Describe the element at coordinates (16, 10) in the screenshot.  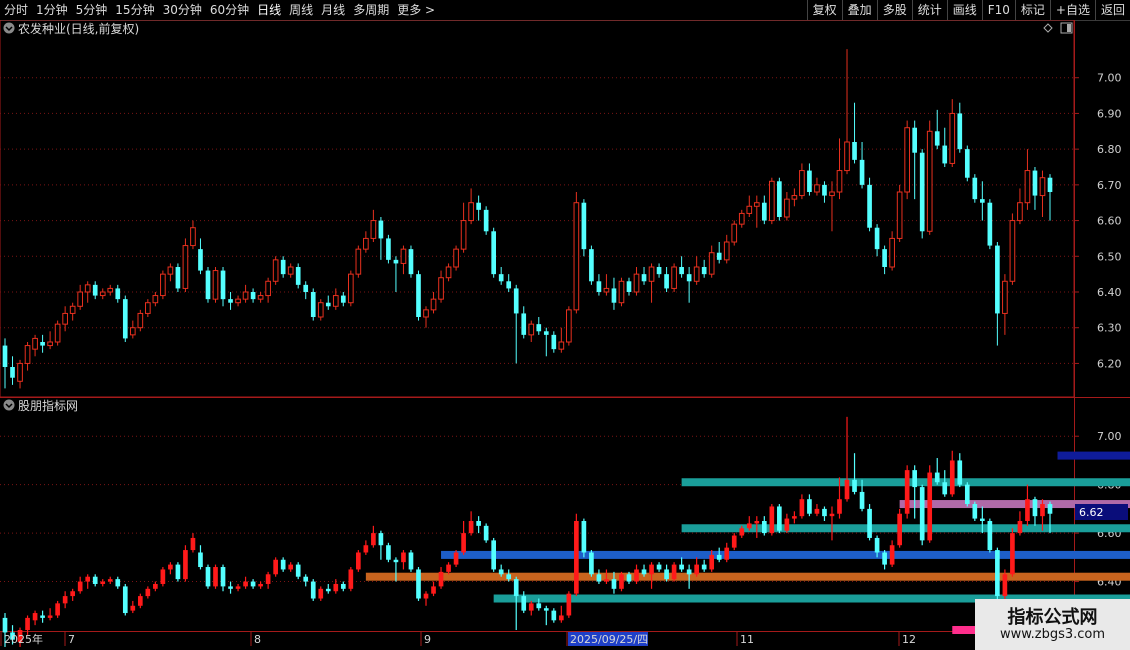
I see `period-tab-0: 分时` at that location.